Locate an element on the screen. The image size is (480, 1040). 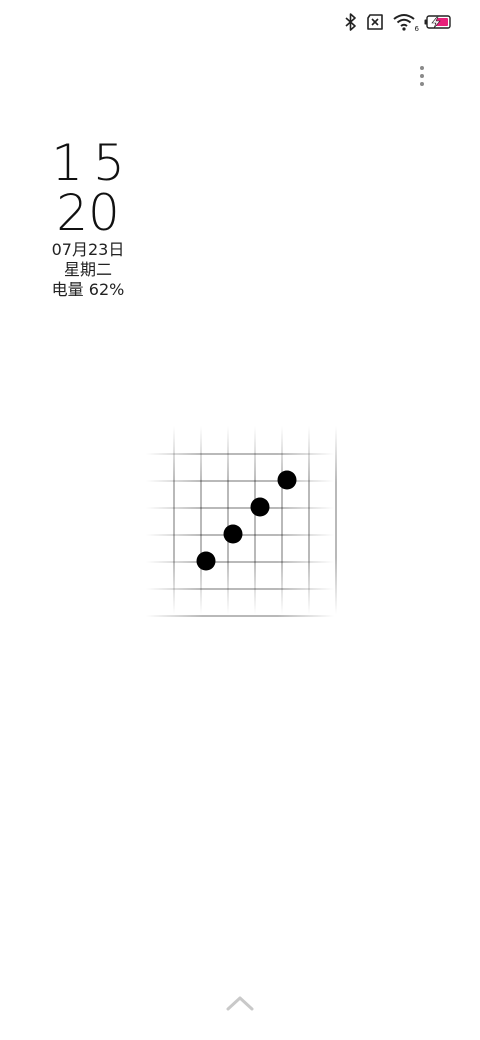
wifi-icon: 6 is located at coordinates (406, 23).